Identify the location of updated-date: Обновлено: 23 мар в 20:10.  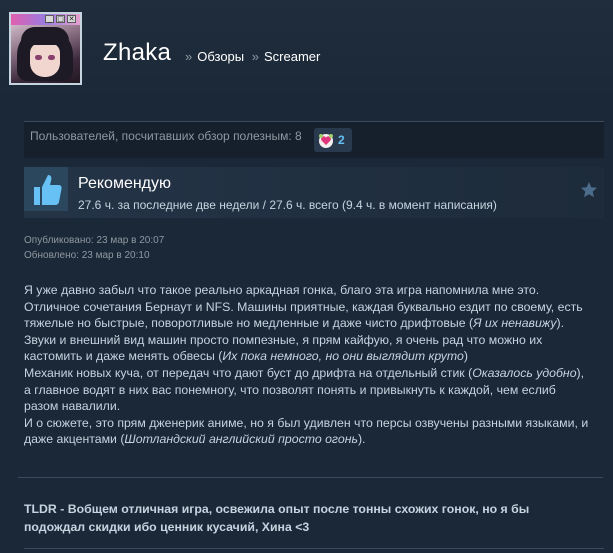
(87, 255).